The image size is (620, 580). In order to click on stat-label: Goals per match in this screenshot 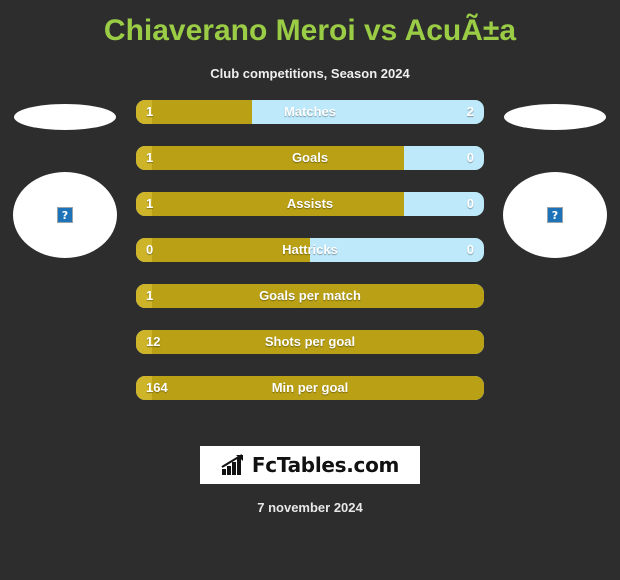, I will do `click(310, 295)`.